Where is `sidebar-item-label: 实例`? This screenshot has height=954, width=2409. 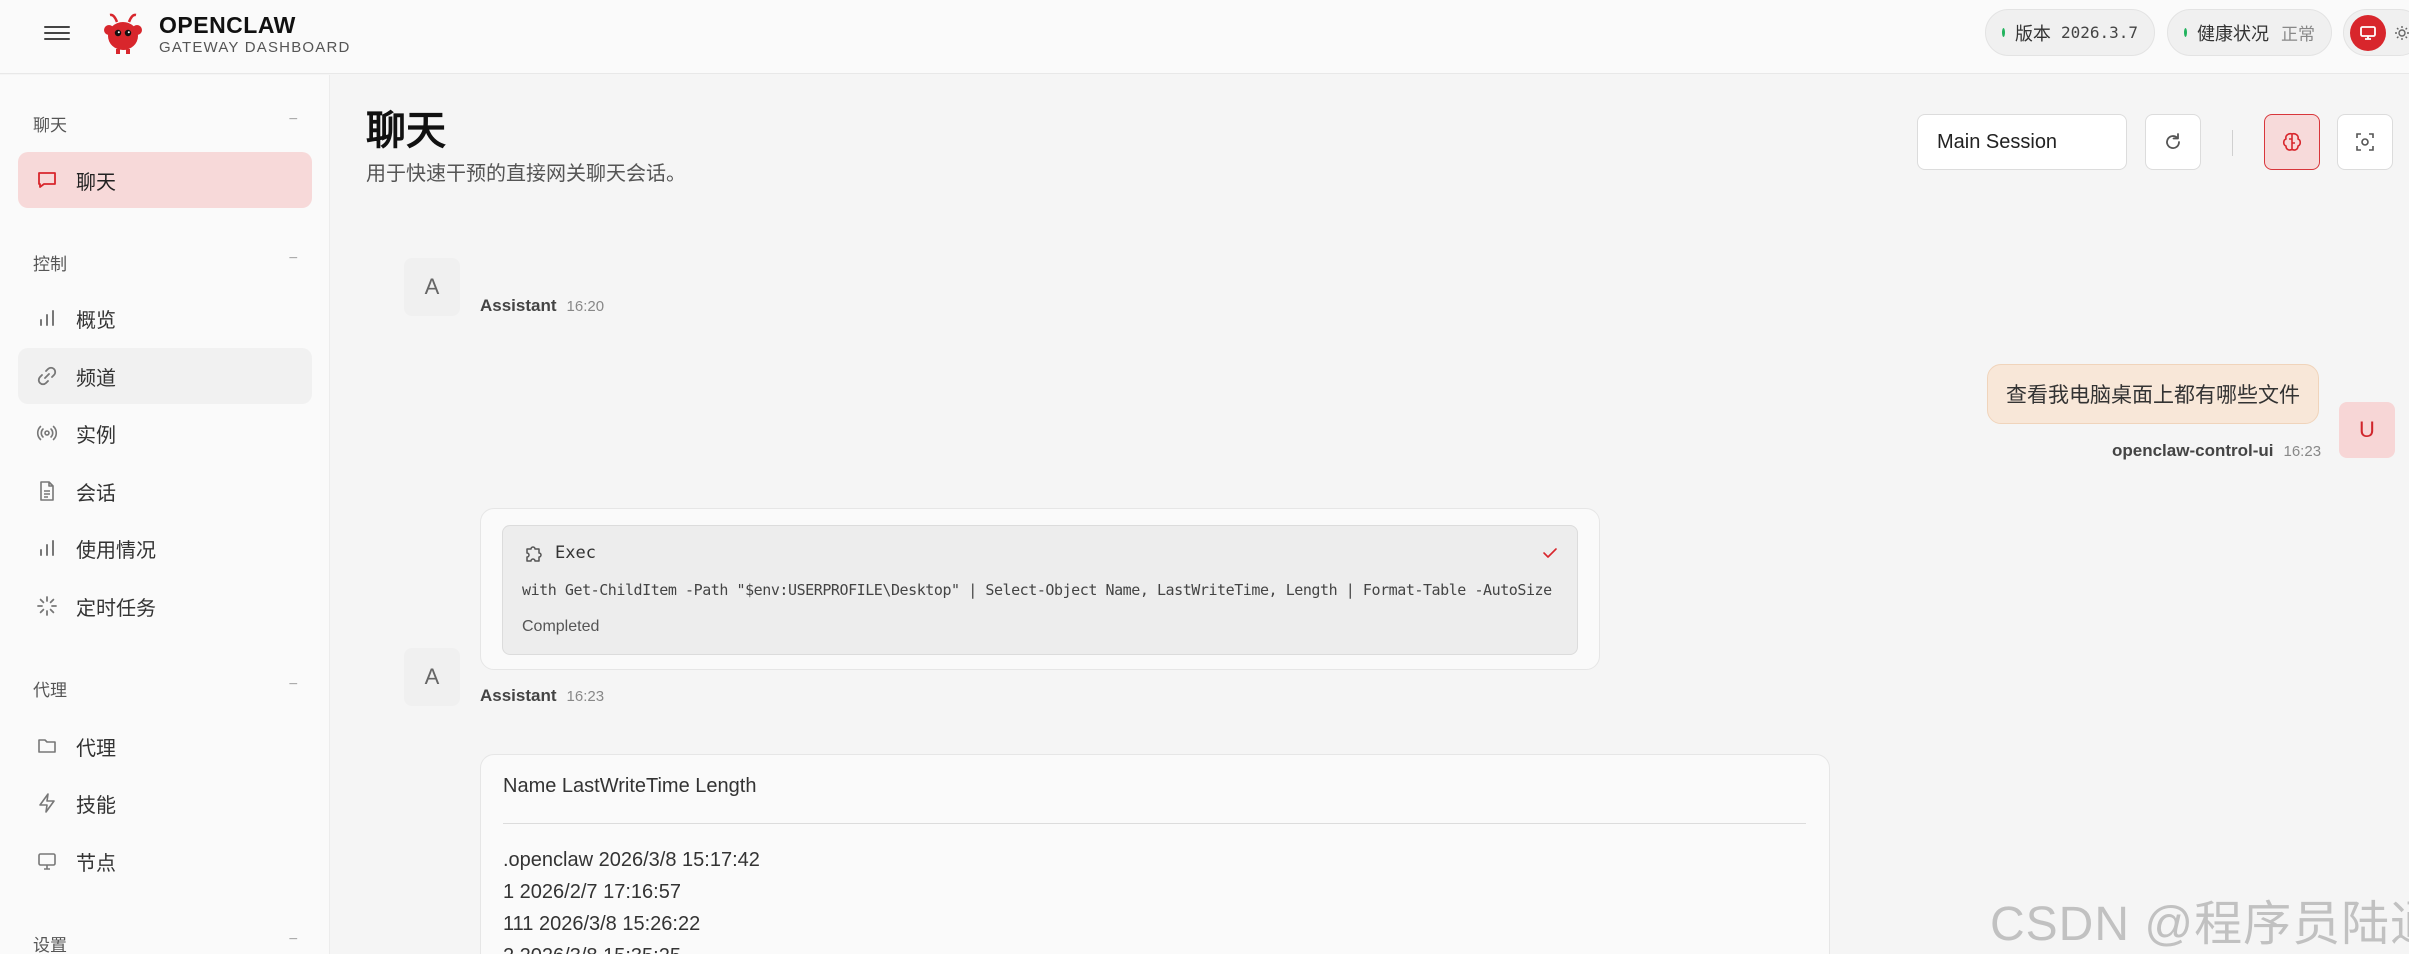
sidebar-item-label: 实例 is located at coordinates (96, 435).